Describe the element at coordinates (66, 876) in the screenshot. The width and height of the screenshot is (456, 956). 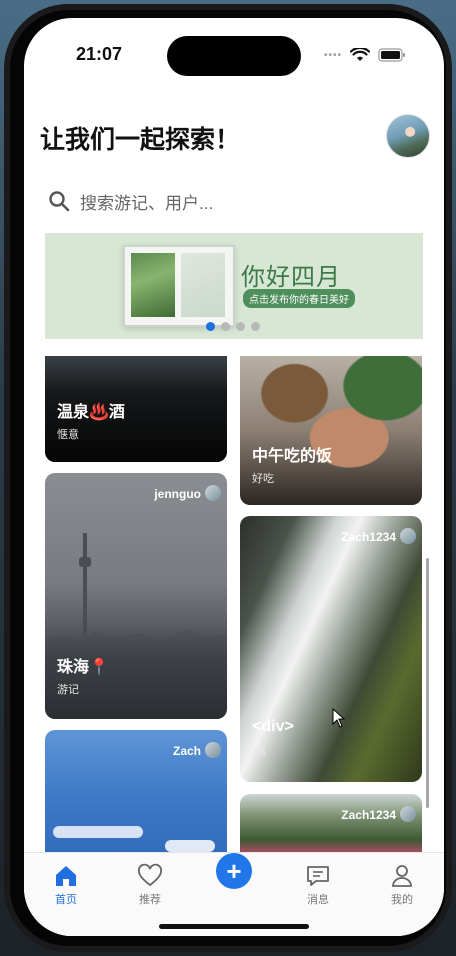
I see `home-icon` at that location.